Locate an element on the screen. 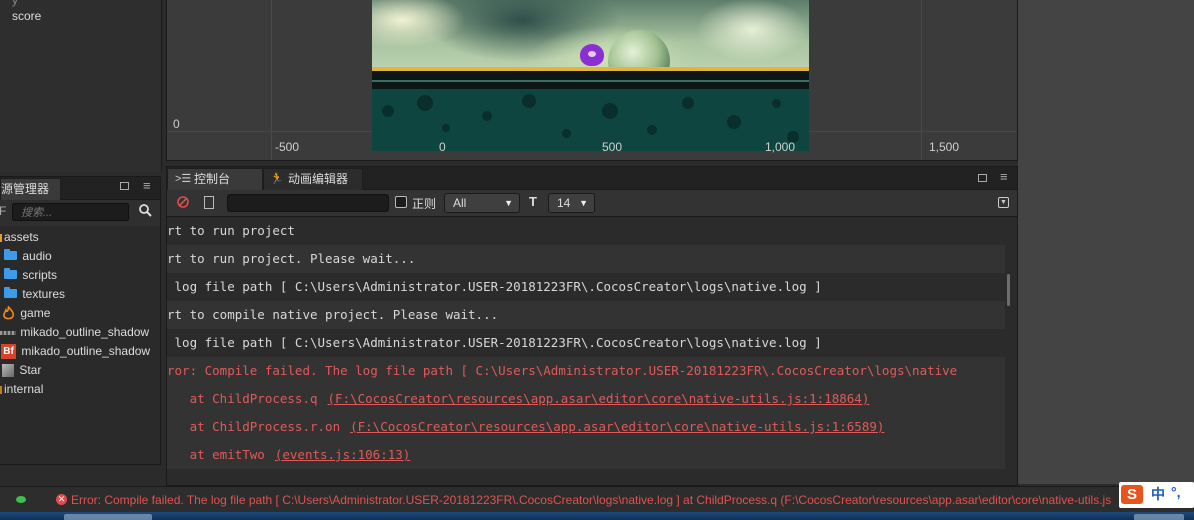 The height and width of the screenshot is (520, 1194). console-toolbar: 正则 All ▼ T 14 ▼ ▼ is located at coordinates (592, 203).